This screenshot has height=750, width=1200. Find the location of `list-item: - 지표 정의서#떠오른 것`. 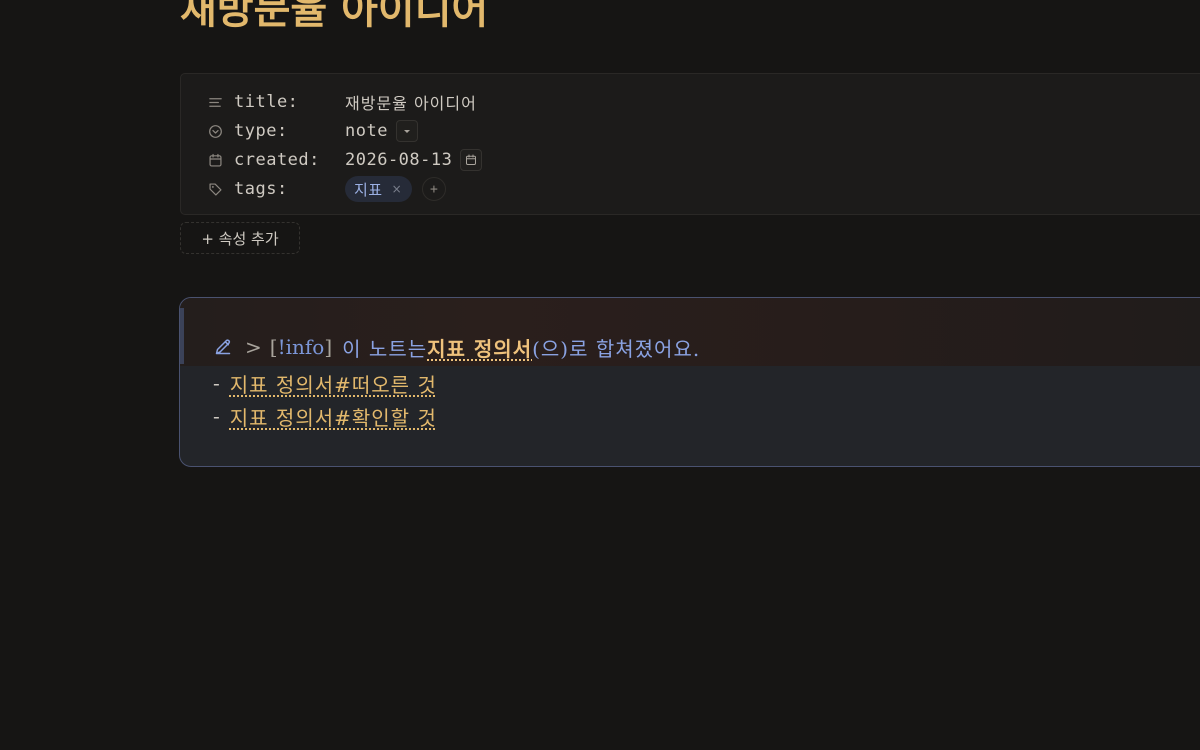

list-item: - 지표 정의서#떠오른 것 is located at coordinates (325, 383).